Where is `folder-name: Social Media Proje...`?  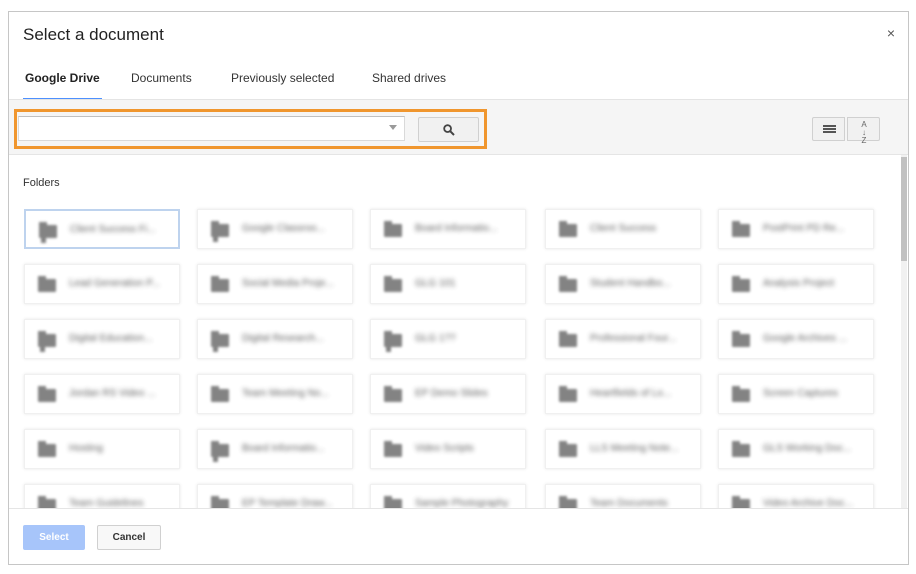
folder-name: Social Media Proje... is located at coordinates (288, 283).